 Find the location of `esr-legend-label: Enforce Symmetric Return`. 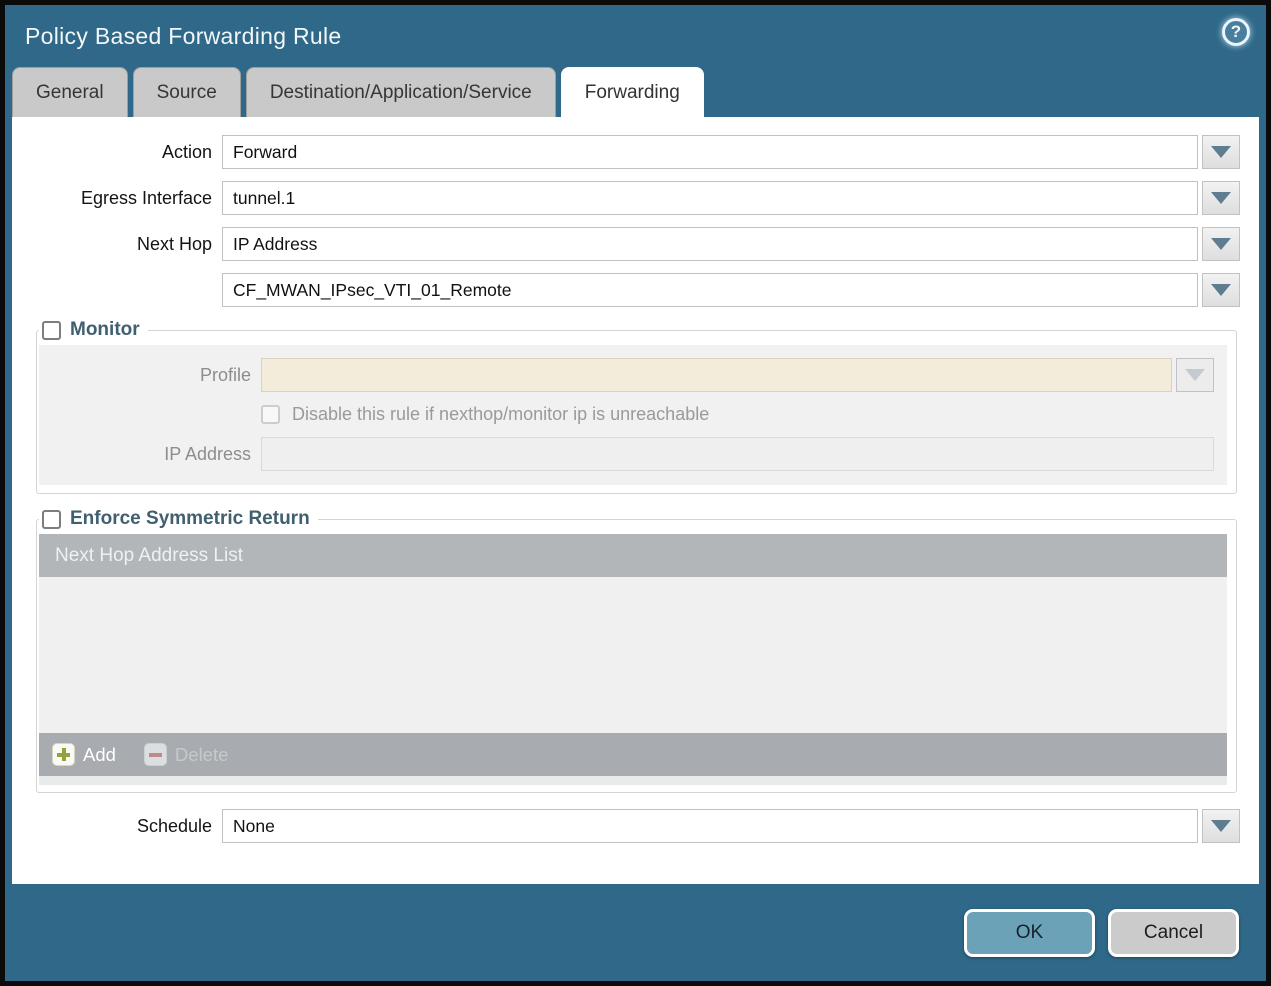

esr-legend-label: Enforce Symmetric Return is located at coordinates (190, 518).